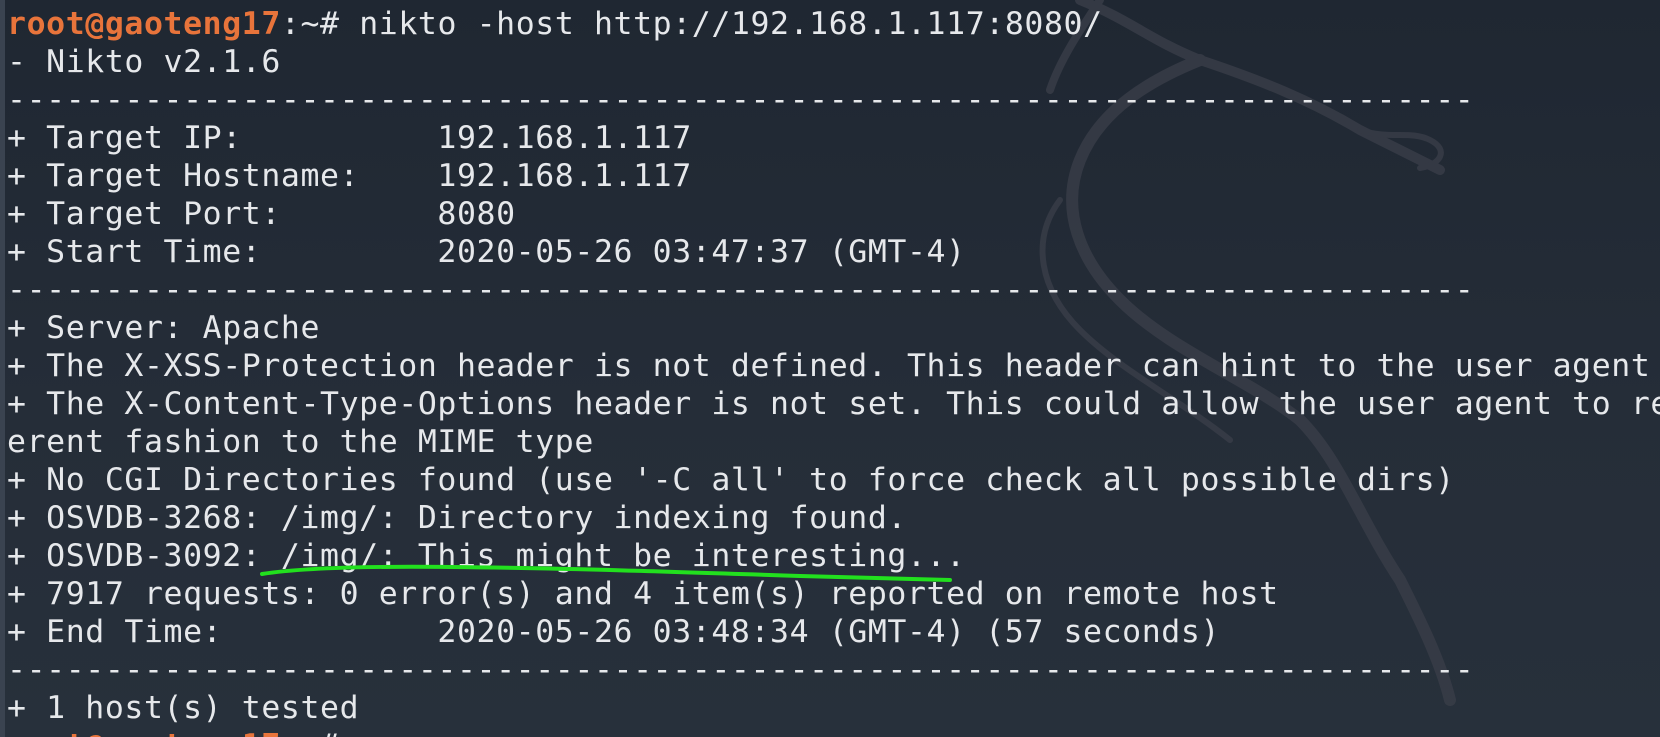 The width and height of the screenshot is (1660, 737). I want to click on target-hostname-line: + Target Hostname: 192.168.1.117, so click(349, 176).